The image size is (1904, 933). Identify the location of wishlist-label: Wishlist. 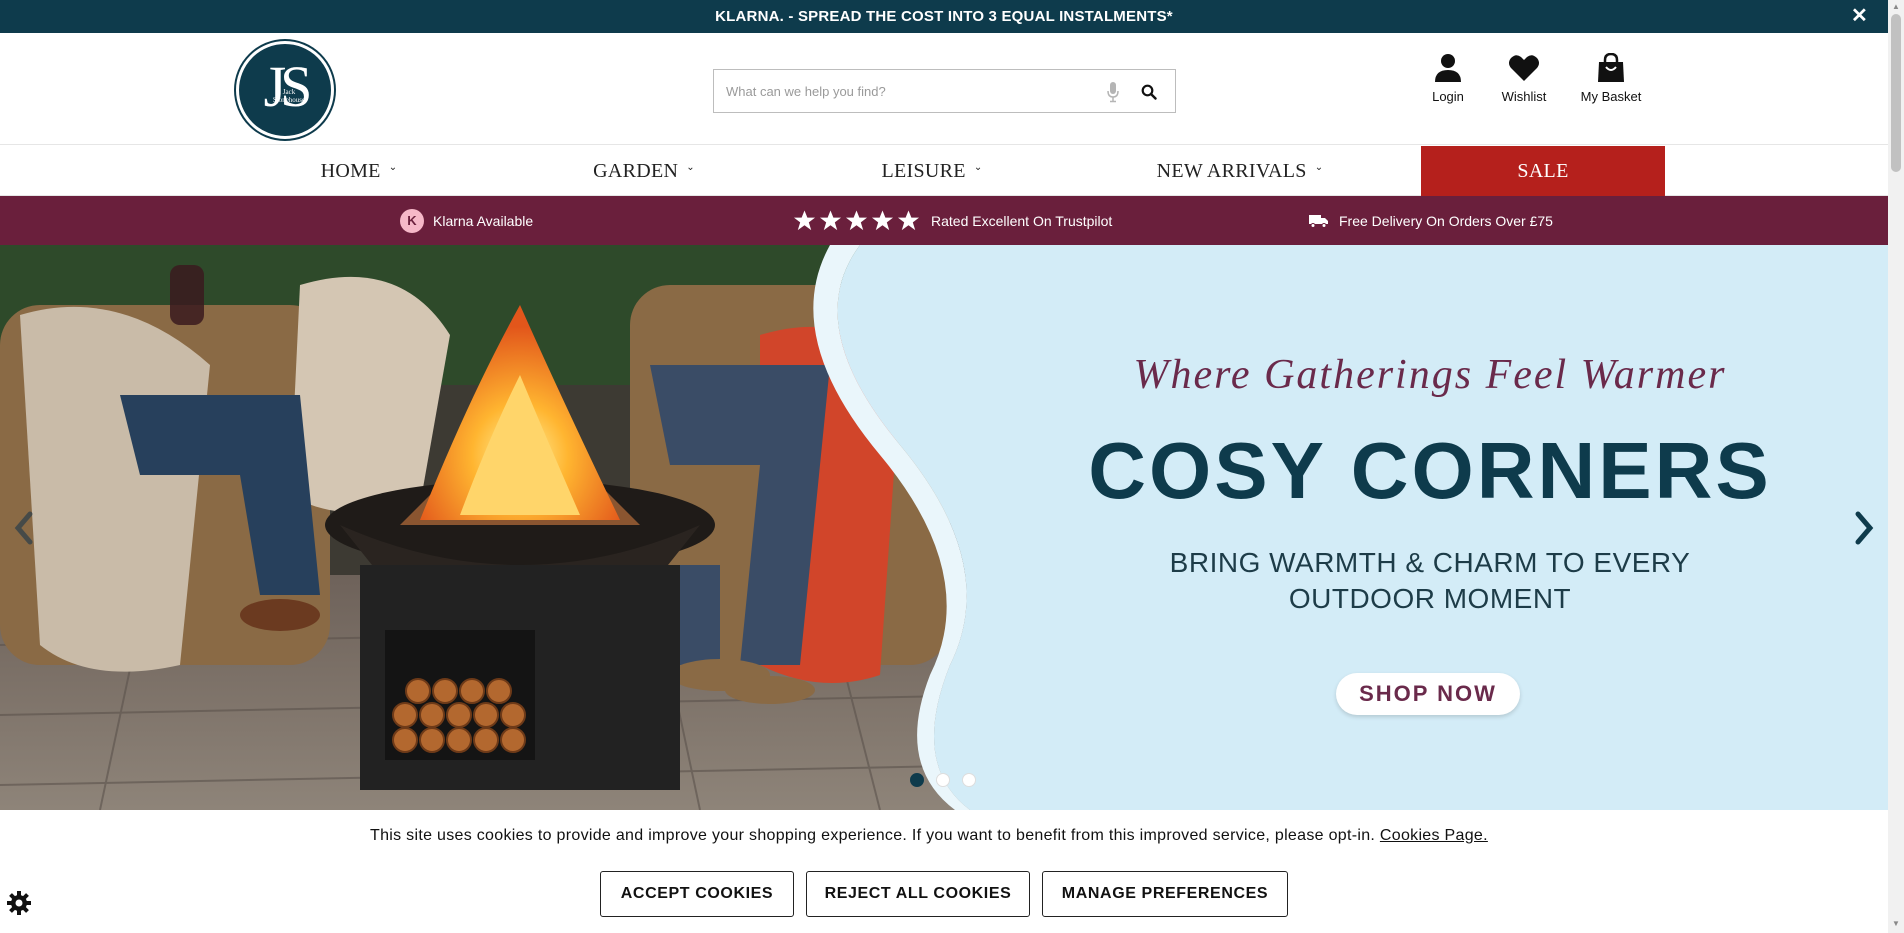
(1524, 96).